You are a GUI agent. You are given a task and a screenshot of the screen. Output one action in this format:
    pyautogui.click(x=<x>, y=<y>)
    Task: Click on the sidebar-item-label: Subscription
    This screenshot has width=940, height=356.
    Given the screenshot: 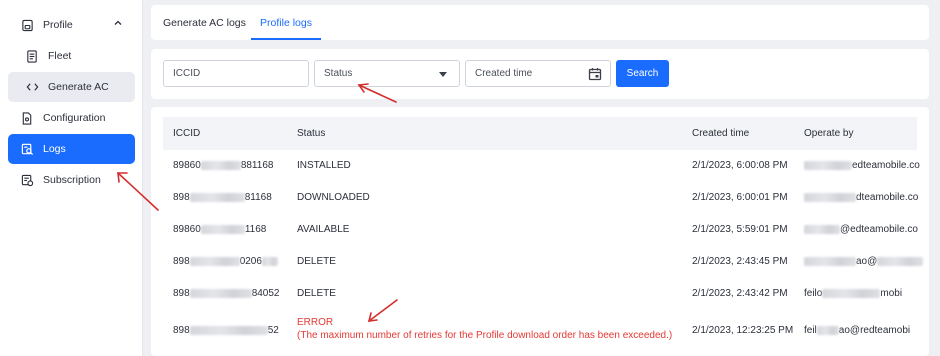 What is the action you would take?
    pyautogui.click(x=72, y=180)
    